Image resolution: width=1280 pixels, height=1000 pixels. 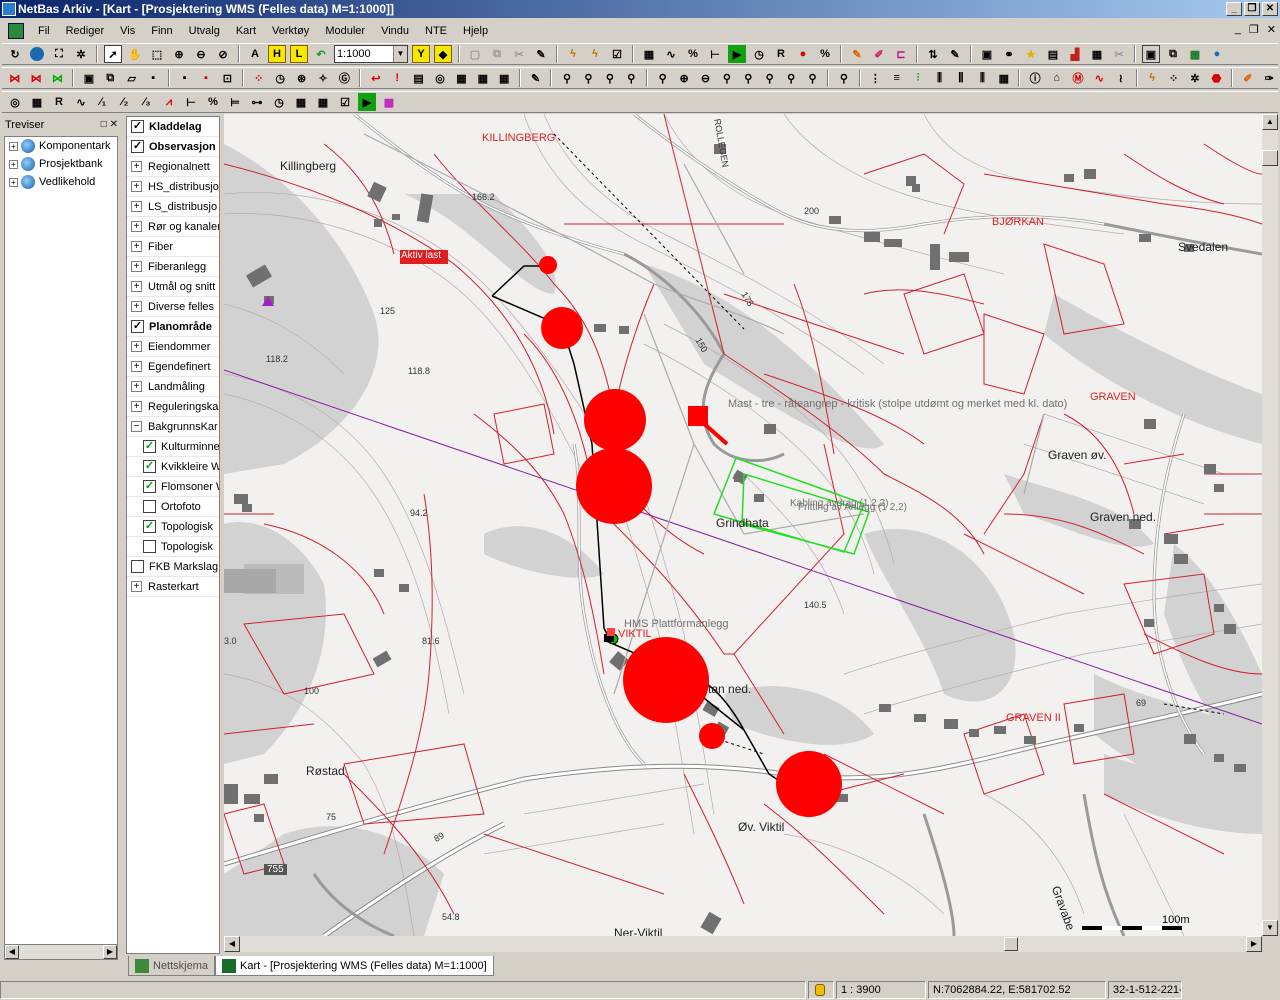 I want to click on layer-item: + Rasterkart, so click(x=173, y=587).